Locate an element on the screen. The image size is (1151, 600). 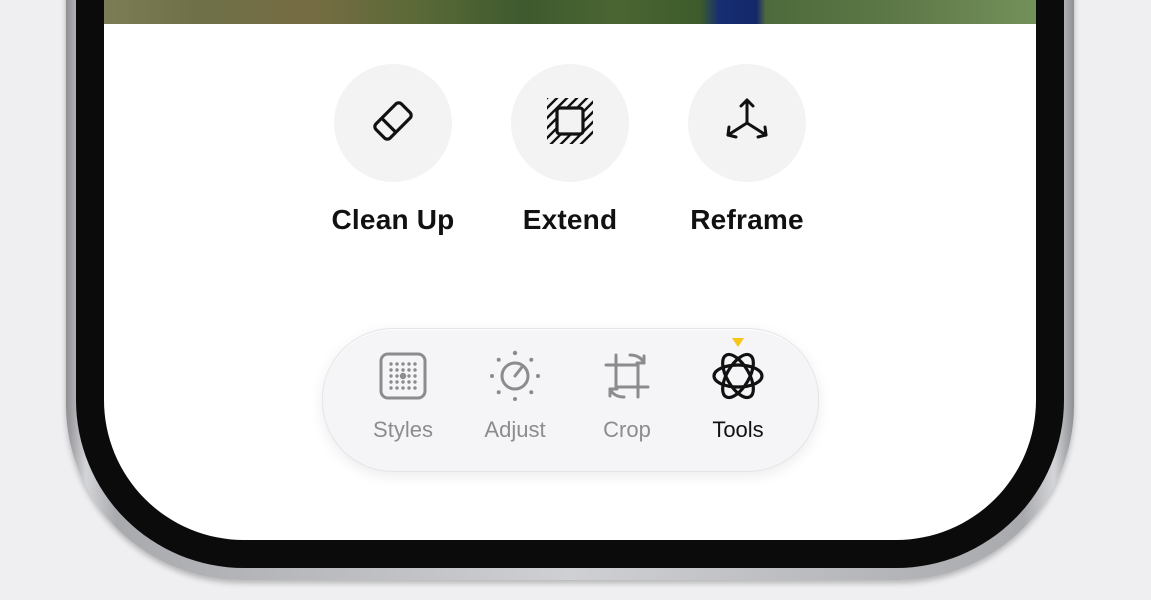
adjust-dial-icon is located at coordinates (515, 378).